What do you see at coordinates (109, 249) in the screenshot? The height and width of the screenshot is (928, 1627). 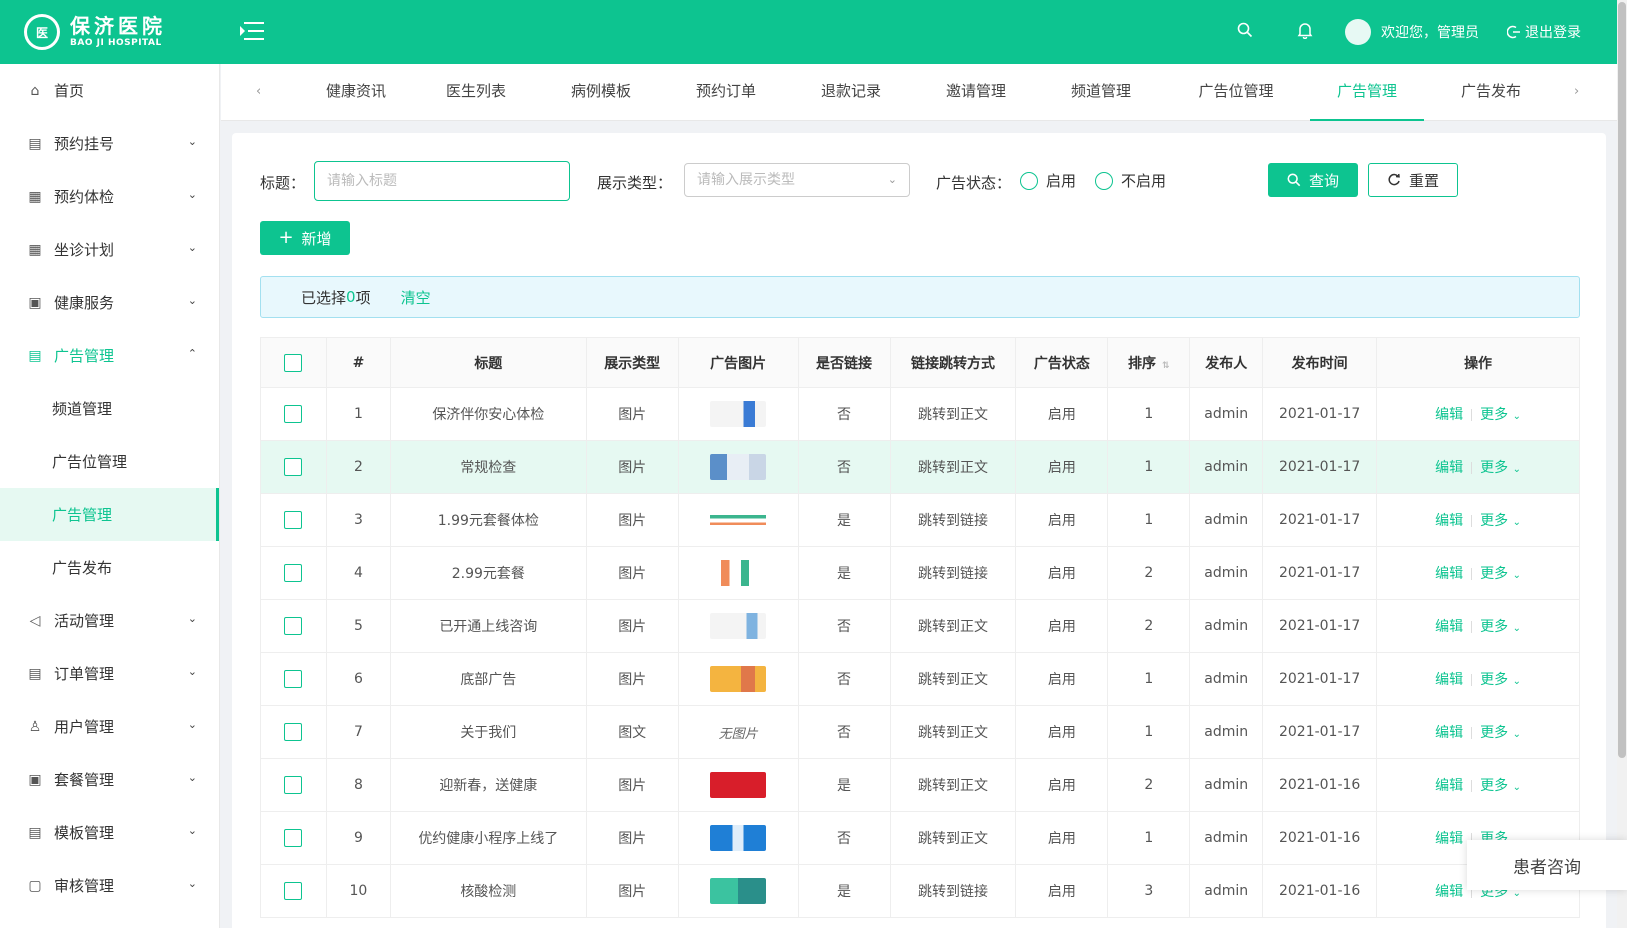 I see `sidebar-item-schedule: ▦ 坐诊计划 ⌄` at bounding box center [109, 249].